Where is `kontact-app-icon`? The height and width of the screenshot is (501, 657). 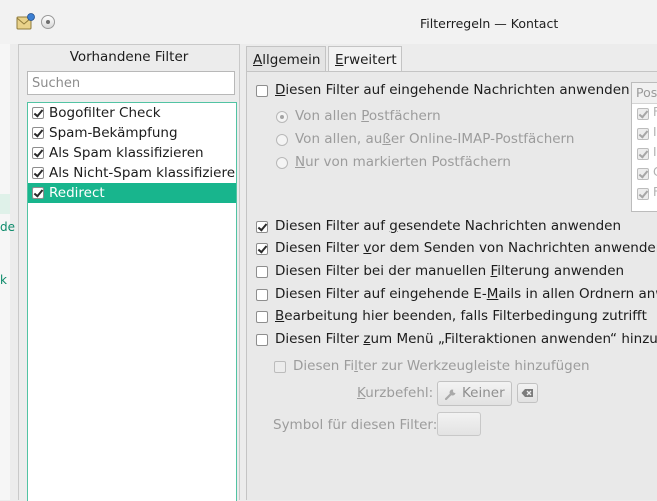 kontact-app-icon is located at coordinates (26, 22).